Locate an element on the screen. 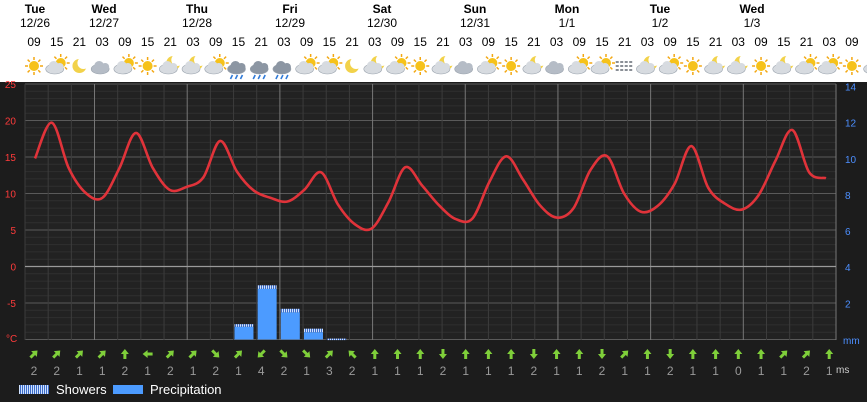  y-left-tick-label: 0 is located at coordinates (13, 268).